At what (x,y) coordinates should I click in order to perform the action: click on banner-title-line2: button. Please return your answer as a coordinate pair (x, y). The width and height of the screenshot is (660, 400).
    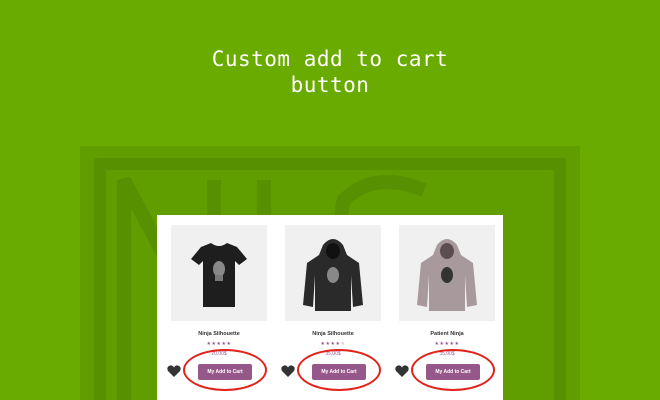
    Looking at the image, I should click on (330, 85).